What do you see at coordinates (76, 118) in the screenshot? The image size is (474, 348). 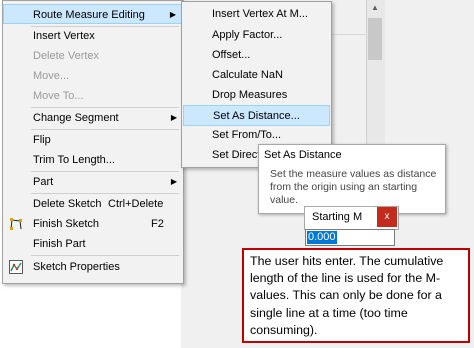 I see `menu-item-label: Change Segment` at bounding box center [76, 118].